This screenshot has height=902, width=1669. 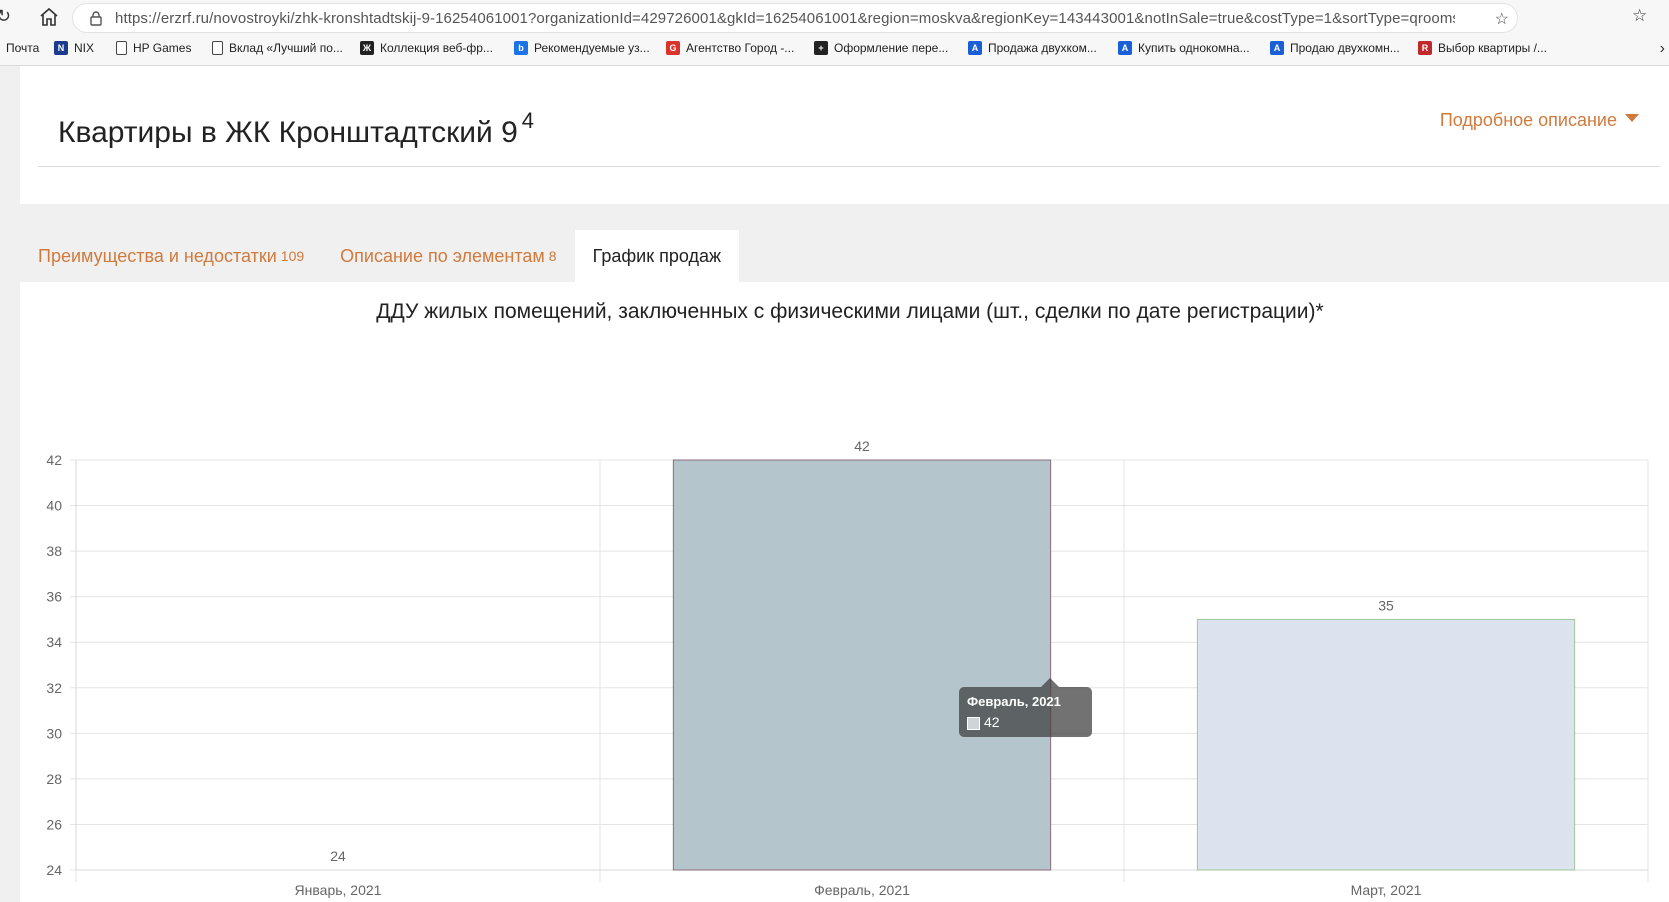 I want to click on page-title: Квартиры в ЖК Кронштадтский 94, so click(x=296, y=129).